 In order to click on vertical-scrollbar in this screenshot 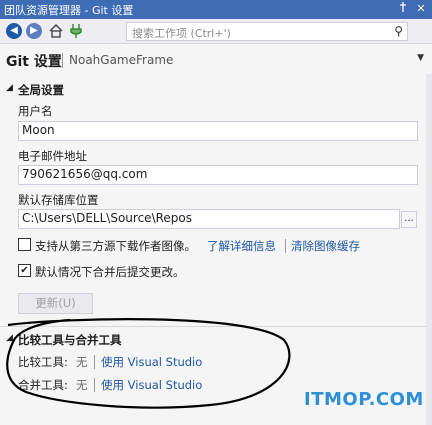, I will do `click(429, 249)`.